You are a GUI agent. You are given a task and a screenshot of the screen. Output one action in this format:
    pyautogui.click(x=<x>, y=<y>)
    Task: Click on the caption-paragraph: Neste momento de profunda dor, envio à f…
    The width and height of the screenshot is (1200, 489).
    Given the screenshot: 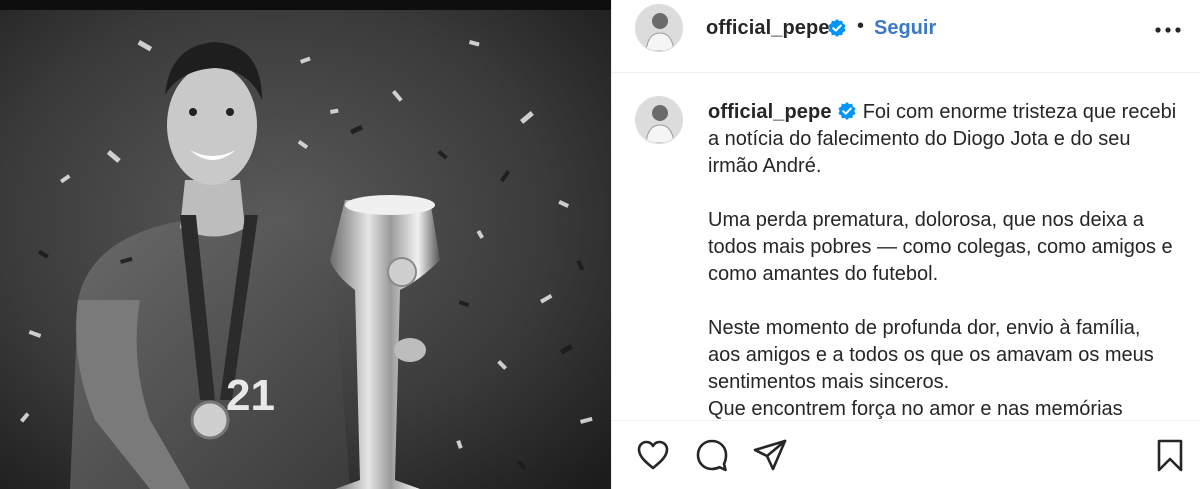 What is the action you would take?
    pyautogui.click(x=931, y=355)
    